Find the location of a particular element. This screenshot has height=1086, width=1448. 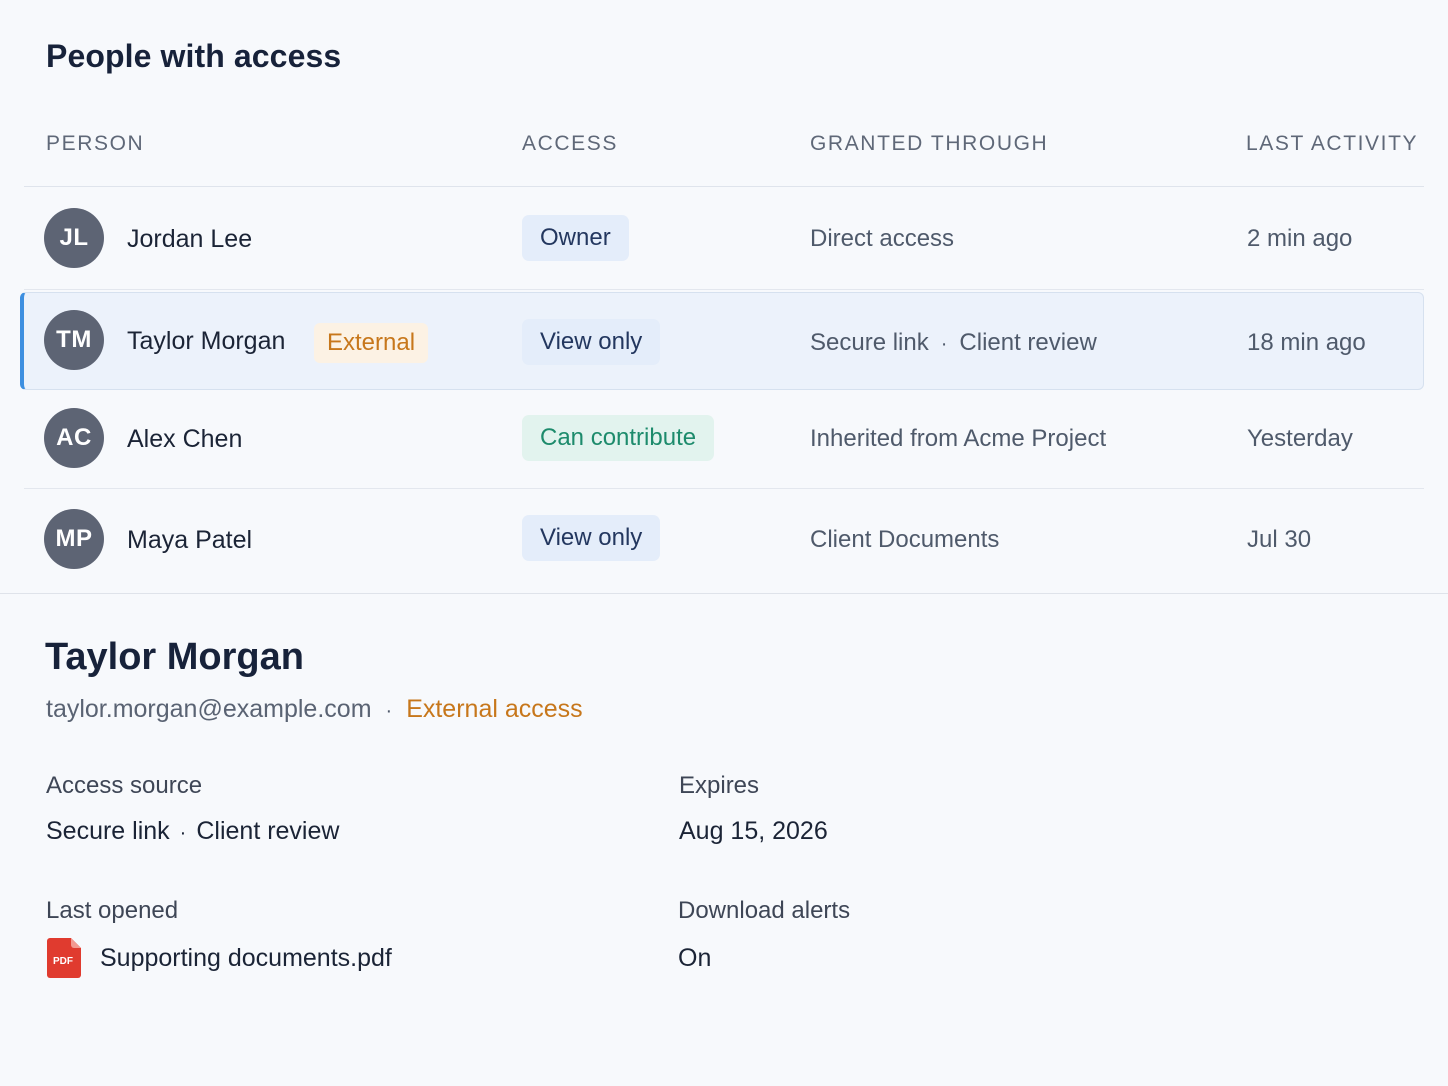

last-activity: Yesterday is located at coordinates (1300, 438).